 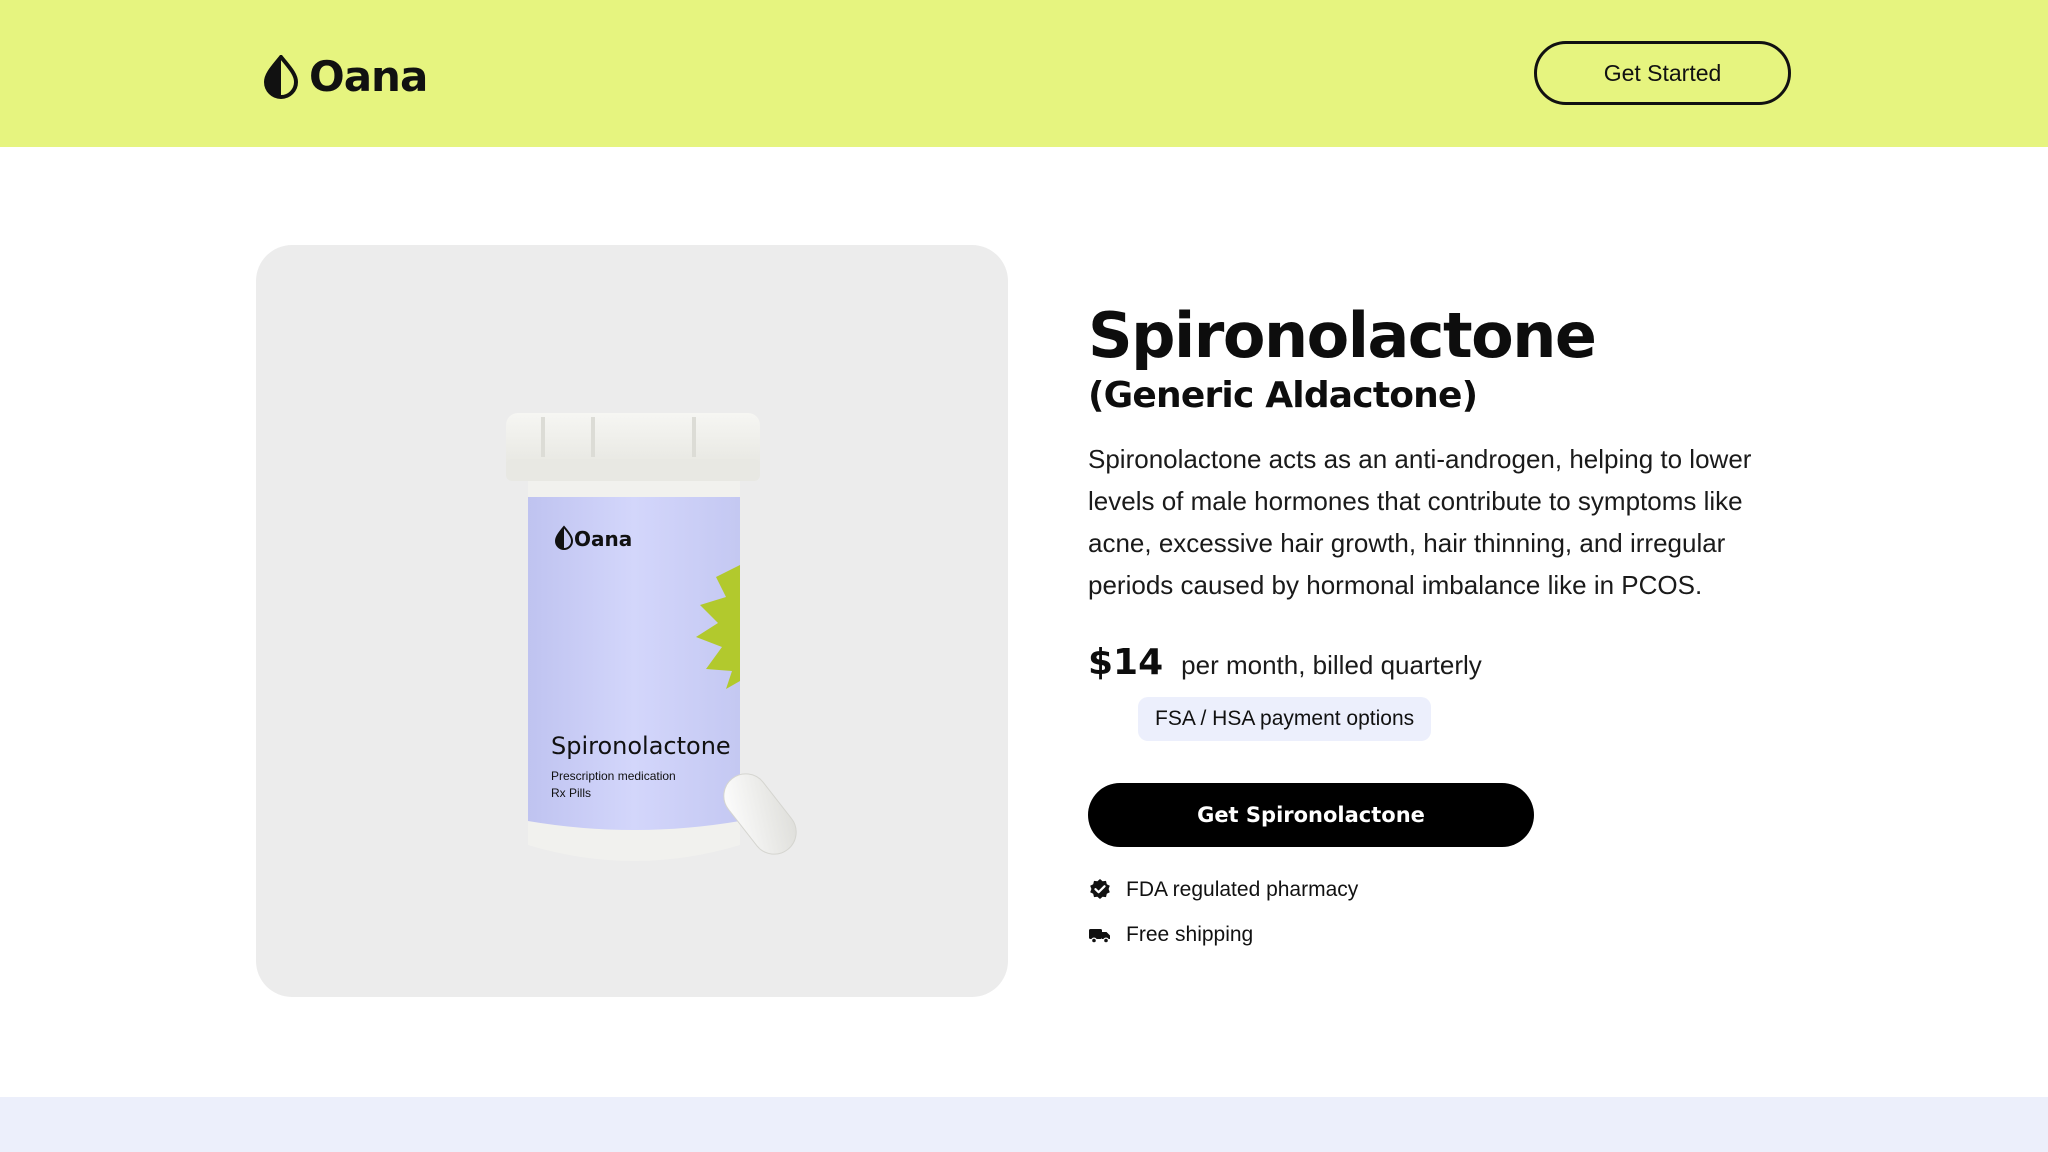 I want to click on product-subtitle: (Generic Aldactone), so click(x=1283, y=396).